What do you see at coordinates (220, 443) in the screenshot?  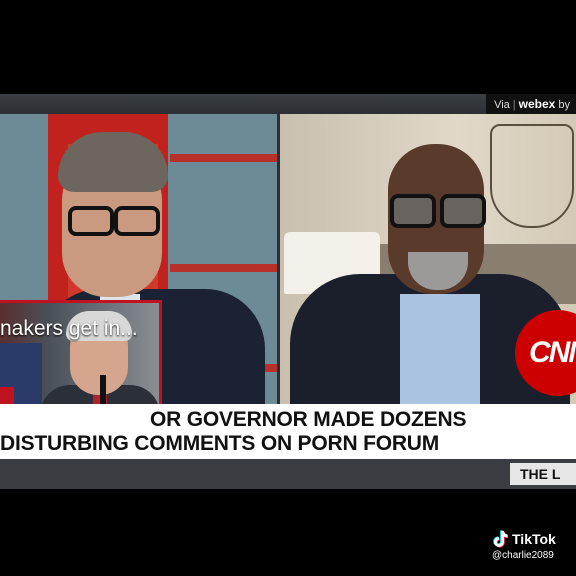 I see `headline-line-2: DISTURBING COMMENTS ON PORN FORUM` at bounding box center [220, 443].